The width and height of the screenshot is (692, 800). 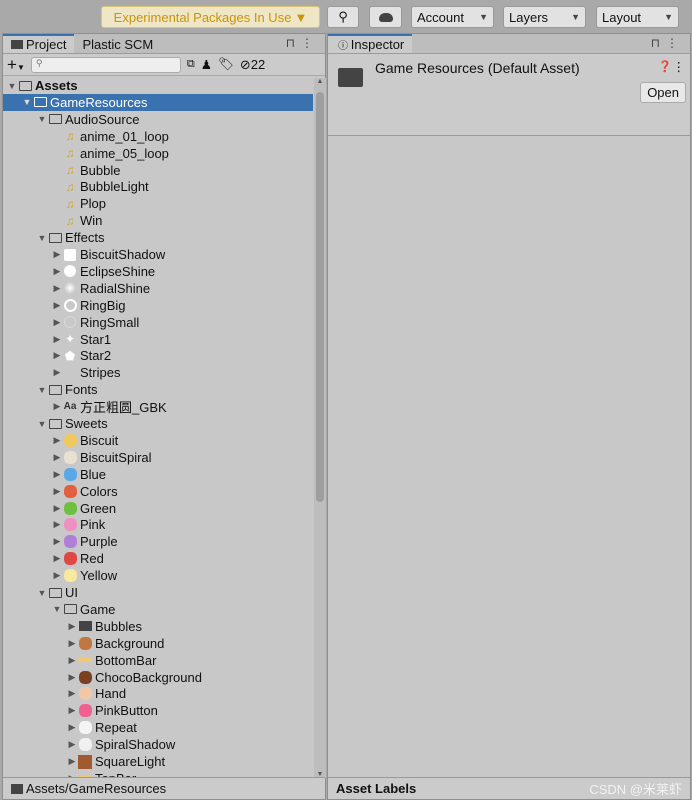 I want to click on tree-item: ▶ Pink, so click(x=158, y=524).